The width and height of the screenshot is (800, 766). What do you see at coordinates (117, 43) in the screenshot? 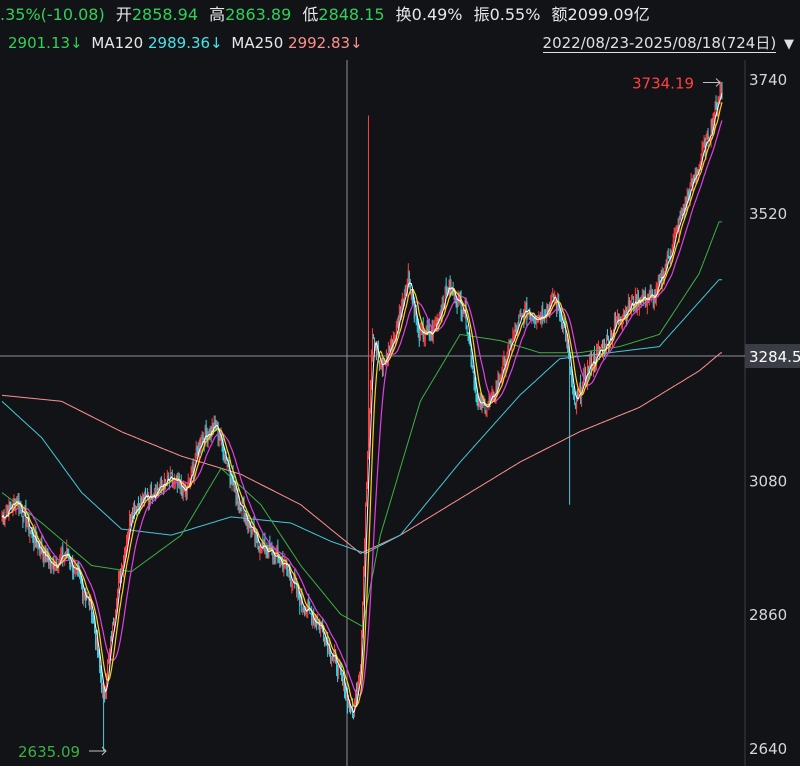
I see `ma120-label: MA120` at bounding box center [117, 43].